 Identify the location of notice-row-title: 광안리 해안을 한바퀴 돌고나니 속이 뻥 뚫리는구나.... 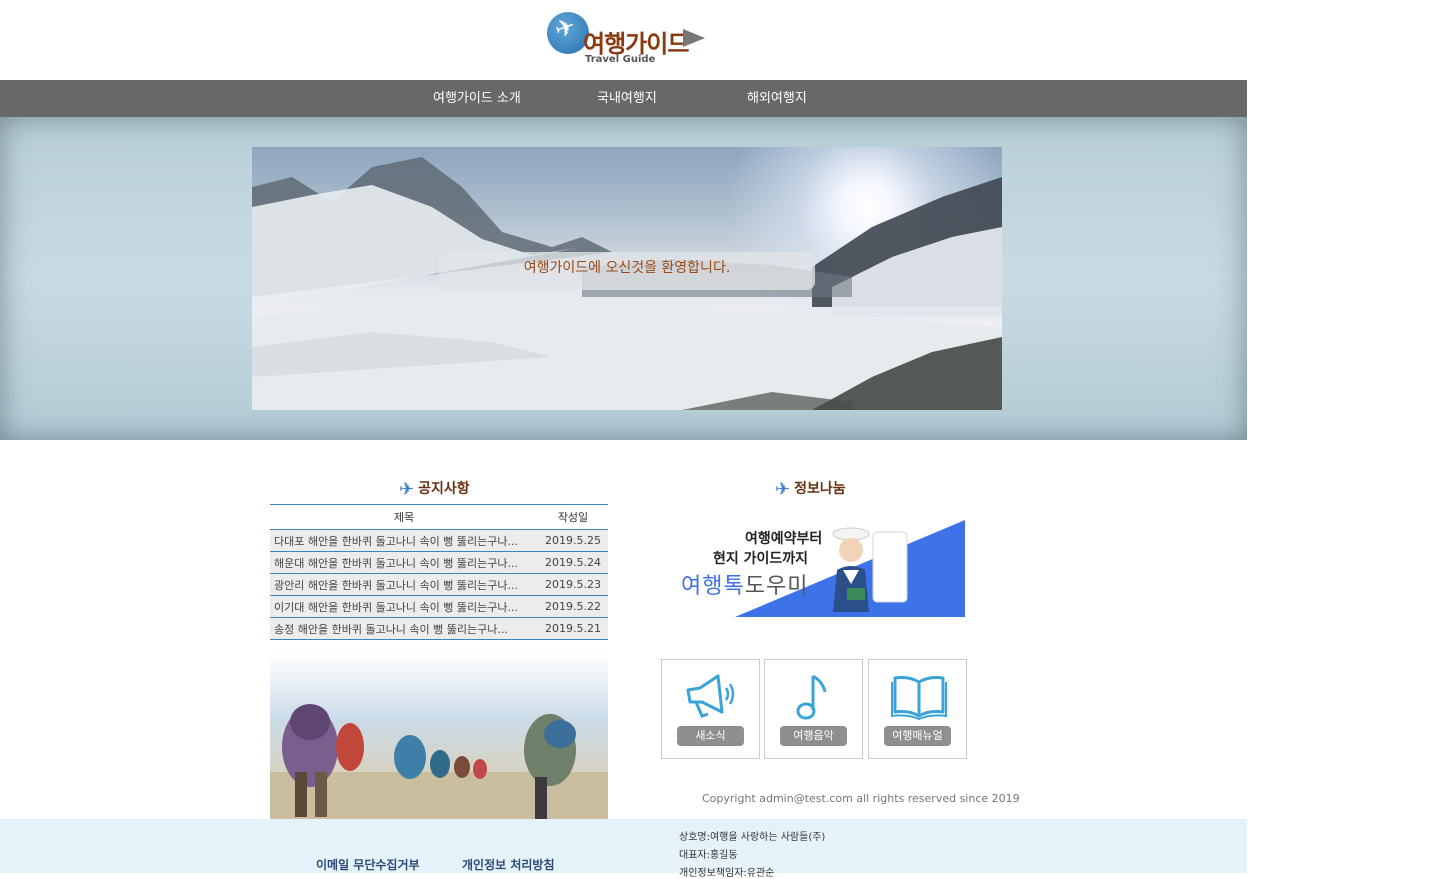
(404, 584).